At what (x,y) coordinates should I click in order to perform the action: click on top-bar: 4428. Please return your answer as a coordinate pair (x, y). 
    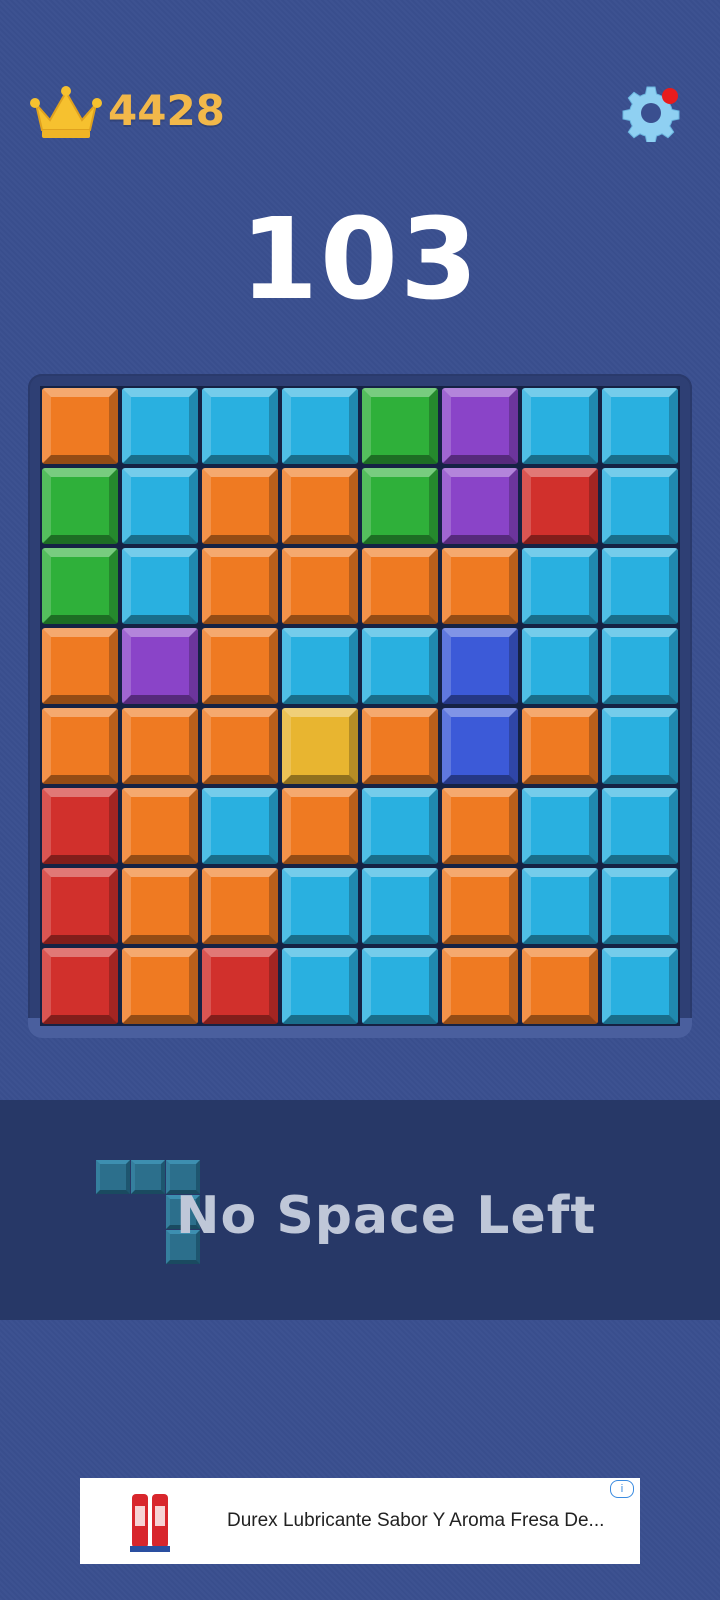
    Looking at the image, I should click on (360, 80).